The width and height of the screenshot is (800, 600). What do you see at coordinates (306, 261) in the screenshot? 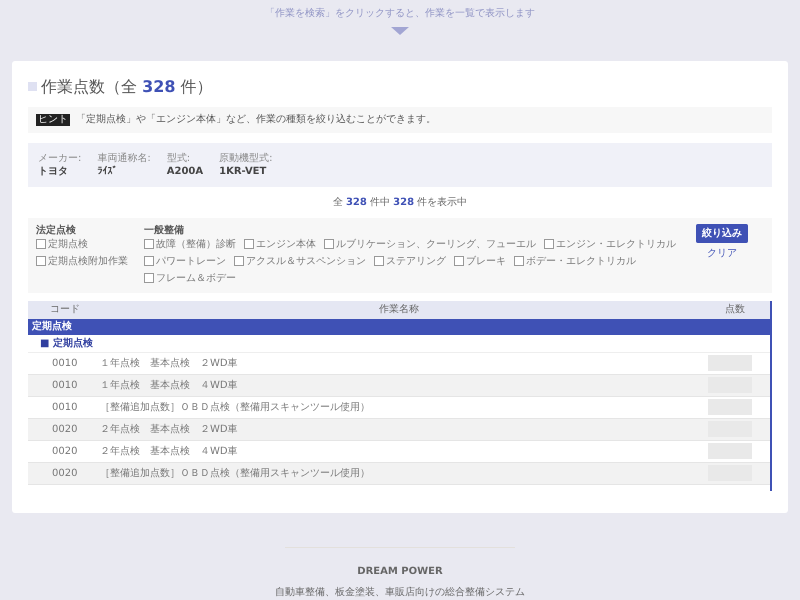
I see `filter-option-label: アクスル＆サスペンション` at bounding box center [306, 261].